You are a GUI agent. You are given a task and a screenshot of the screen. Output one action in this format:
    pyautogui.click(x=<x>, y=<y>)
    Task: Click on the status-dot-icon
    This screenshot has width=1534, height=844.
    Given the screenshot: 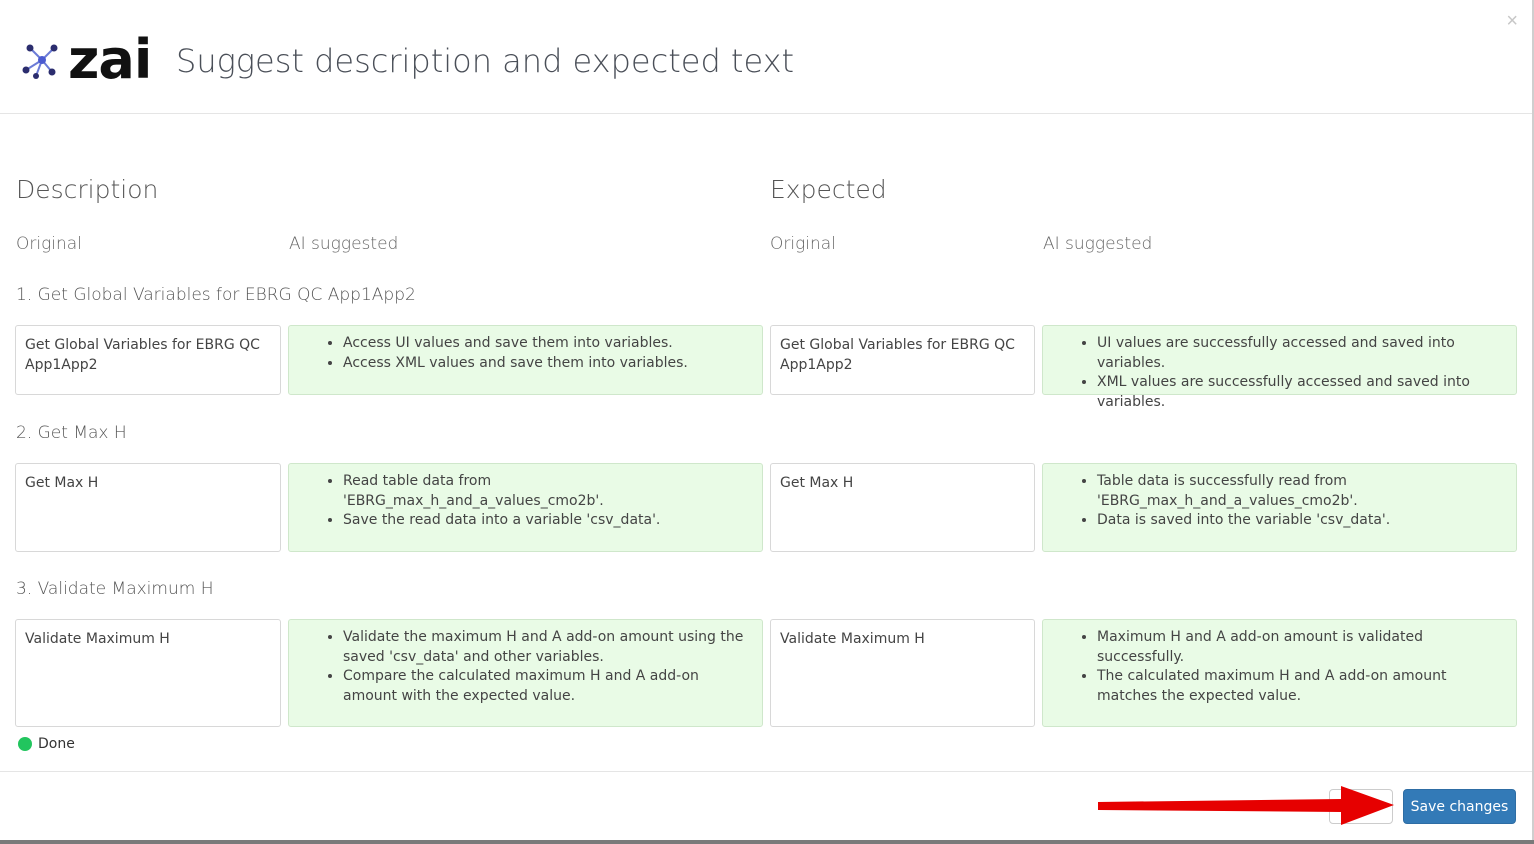 What is the action you would take?
    pyautogui.click(x=25, y=744)
    